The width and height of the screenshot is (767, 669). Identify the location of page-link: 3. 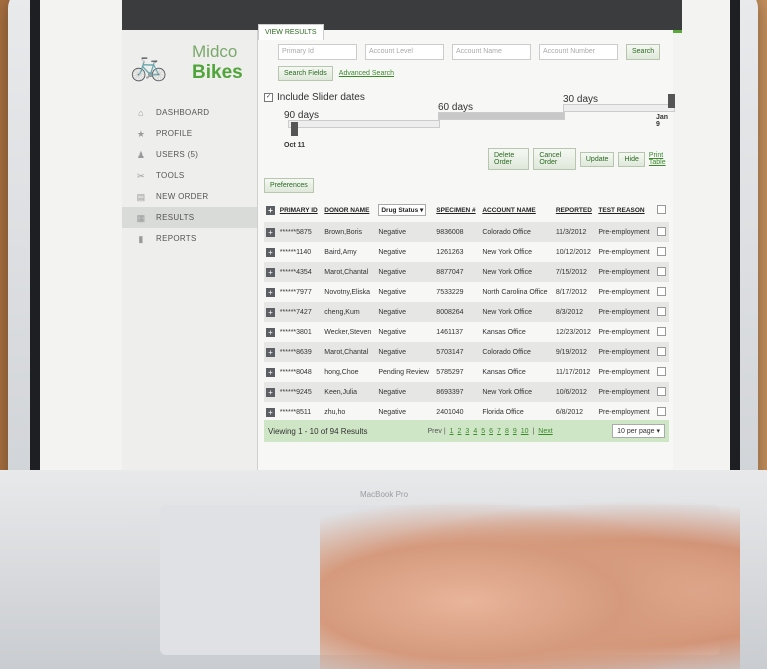
(467, 431).